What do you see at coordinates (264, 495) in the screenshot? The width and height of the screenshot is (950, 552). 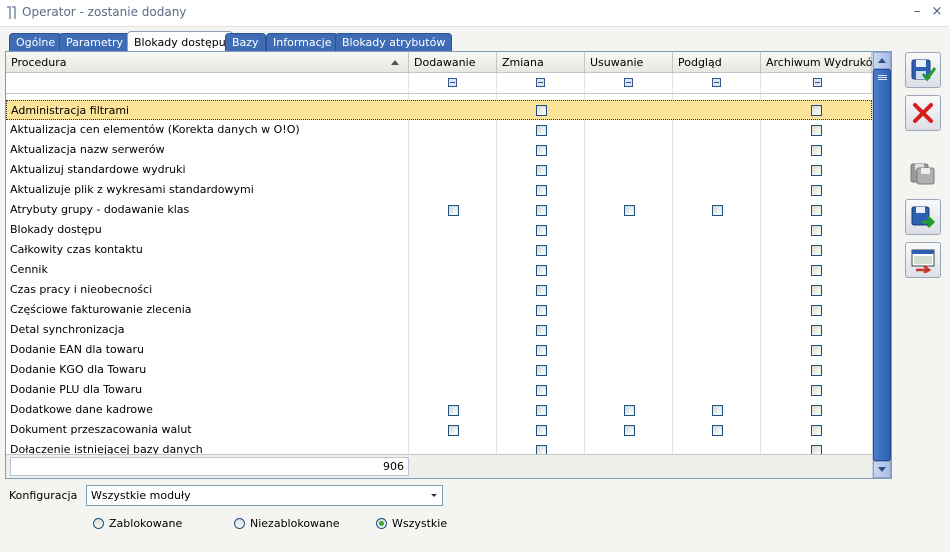 I see `config-select: Wszystkie moduły` at bounding box center [264, 495].